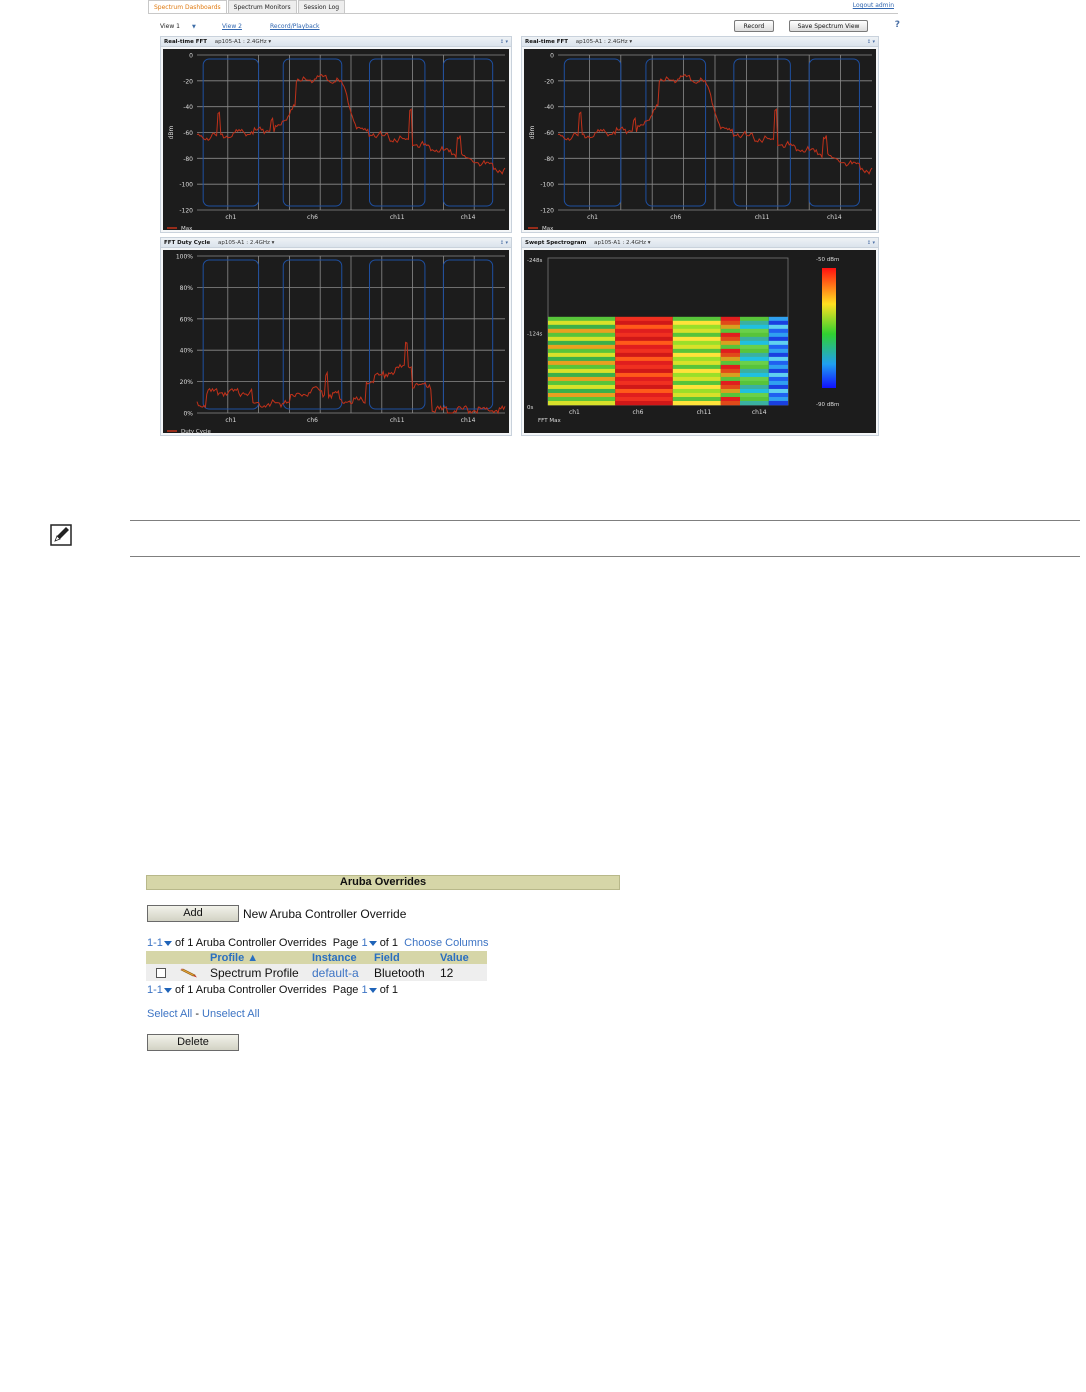  Describe the element at coordinates (187, 288) in the screenshot. I see `y-tick-label: 80%` at that location.